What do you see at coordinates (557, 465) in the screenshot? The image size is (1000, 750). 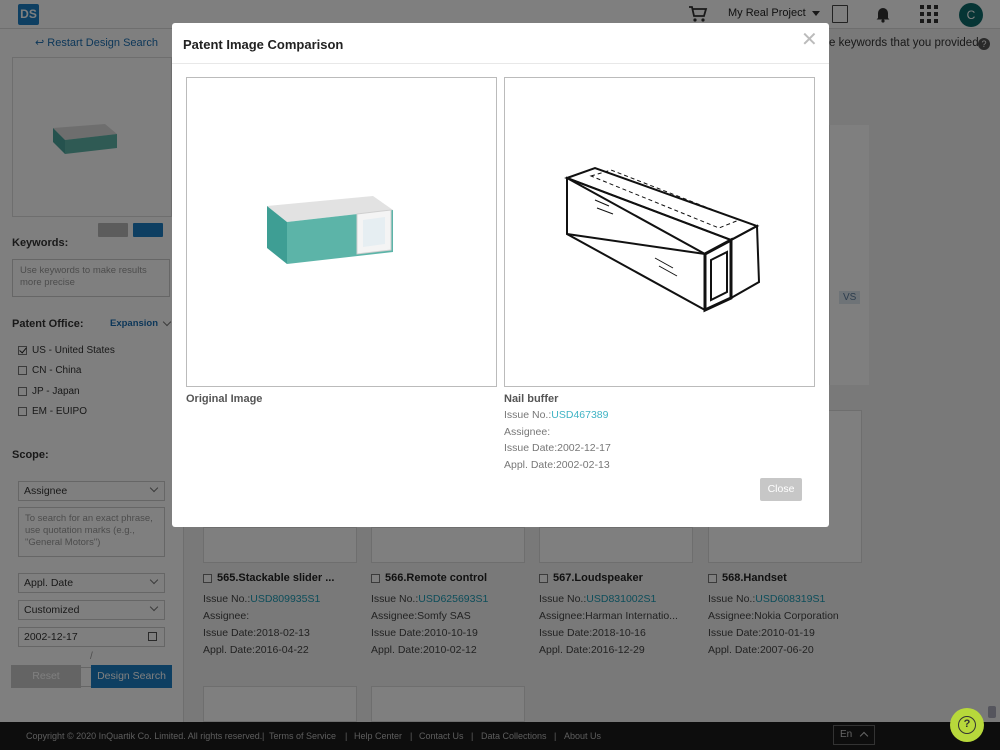 I see `patent-appl-date: Appl. Date:2002-02-13` at bounding box center [557, 465].